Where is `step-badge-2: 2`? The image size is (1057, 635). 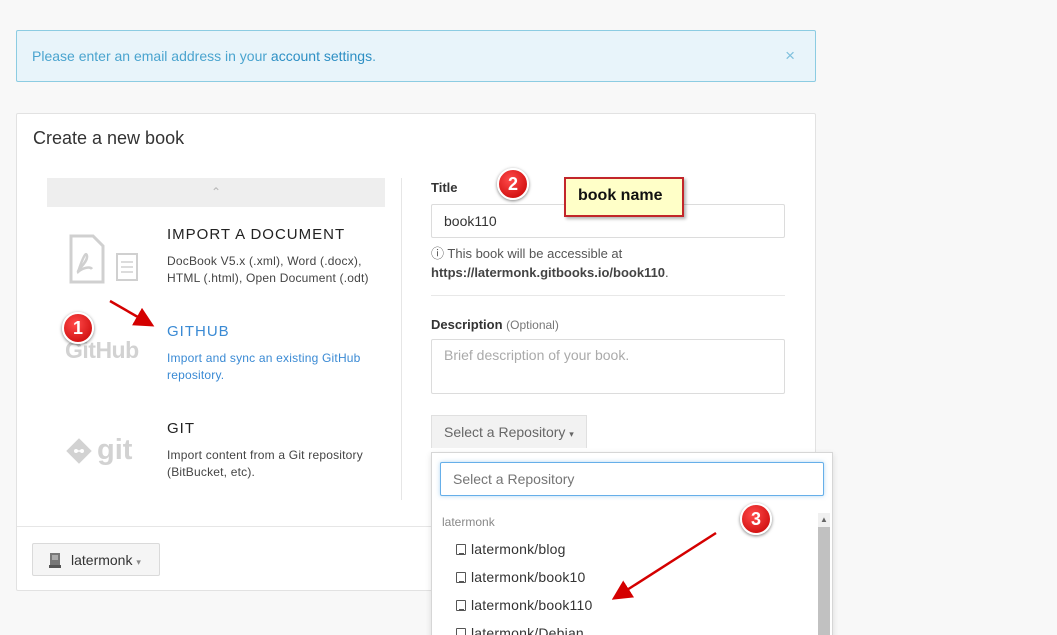
step-badge-2: 2 is located at coordinates (513, 184).